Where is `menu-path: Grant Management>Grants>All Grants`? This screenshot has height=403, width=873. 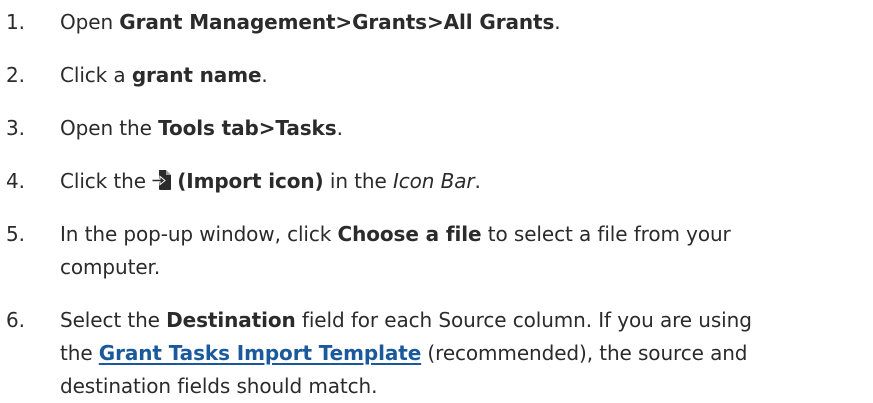 menu-path: Grant Management>Grants>All Grants is located at coordinates (337, 22).